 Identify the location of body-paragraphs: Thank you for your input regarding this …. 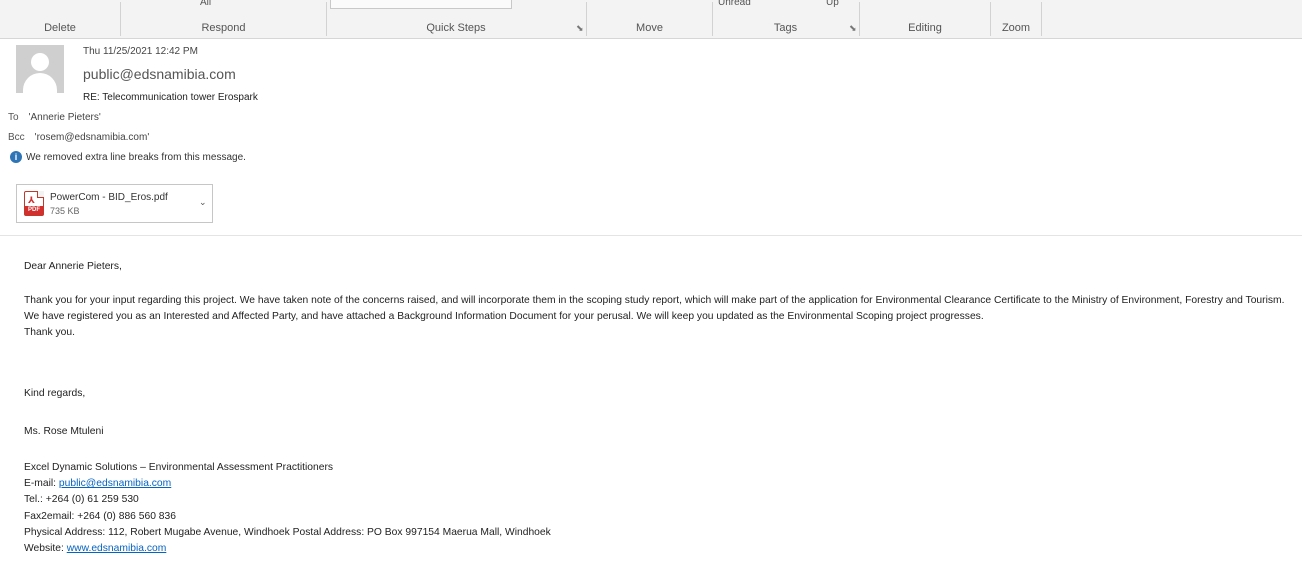
(659, 317).